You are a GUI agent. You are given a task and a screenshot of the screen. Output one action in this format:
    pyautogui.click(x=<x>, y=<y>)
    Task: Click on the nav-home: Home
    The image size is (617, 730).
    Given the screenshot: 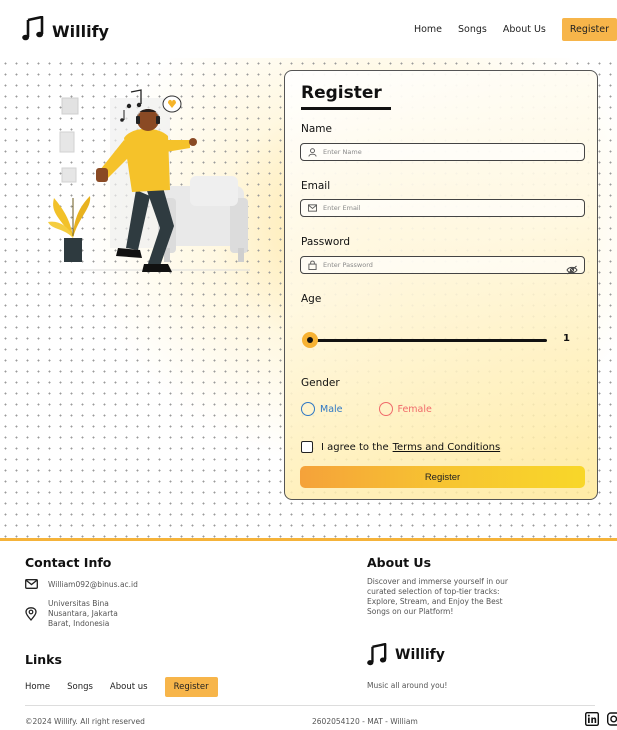 What is the action you would take?
    pyautogui.click(x=428, y=29)
    